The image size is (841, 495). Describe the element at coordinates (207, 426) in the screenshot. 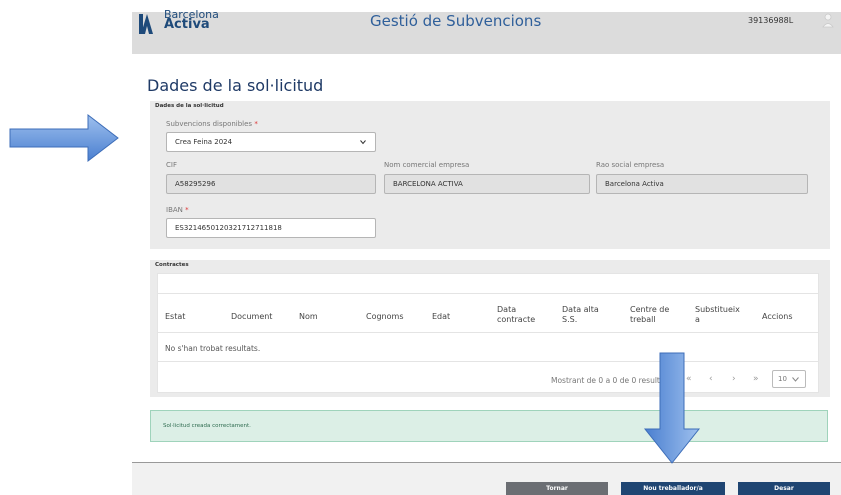

I see `success-alert-text: Sol·licitud creada correctament.` at that location.